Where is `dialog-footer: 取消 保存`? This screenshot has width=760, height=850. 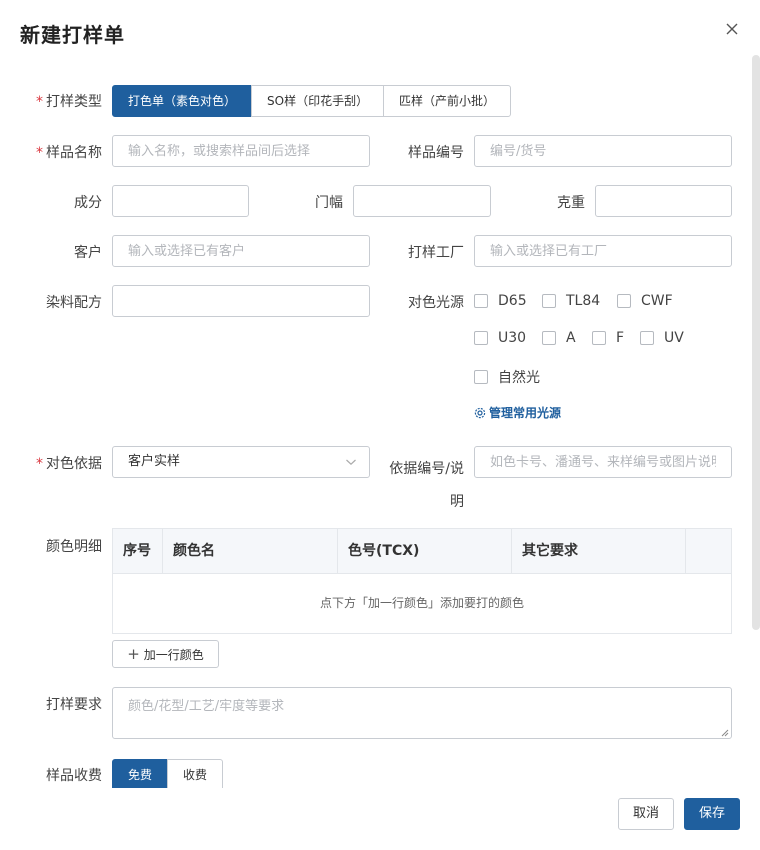
dialog-footer: 取消 保存 is located at coordinates (380, 819).